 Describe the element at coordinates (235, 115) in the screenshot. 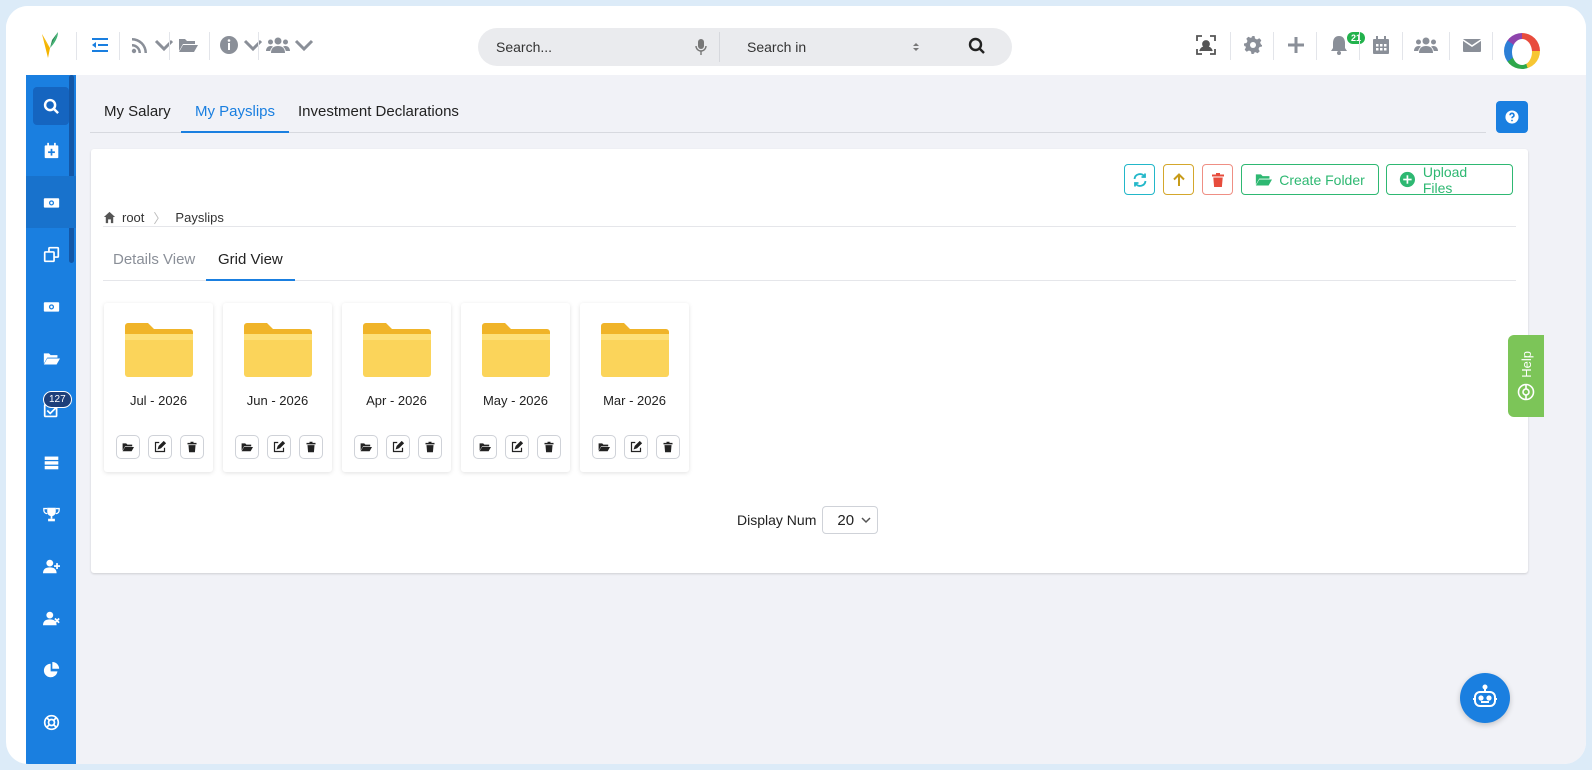

I see `tab-my-payslips: My Payslips` at that location.